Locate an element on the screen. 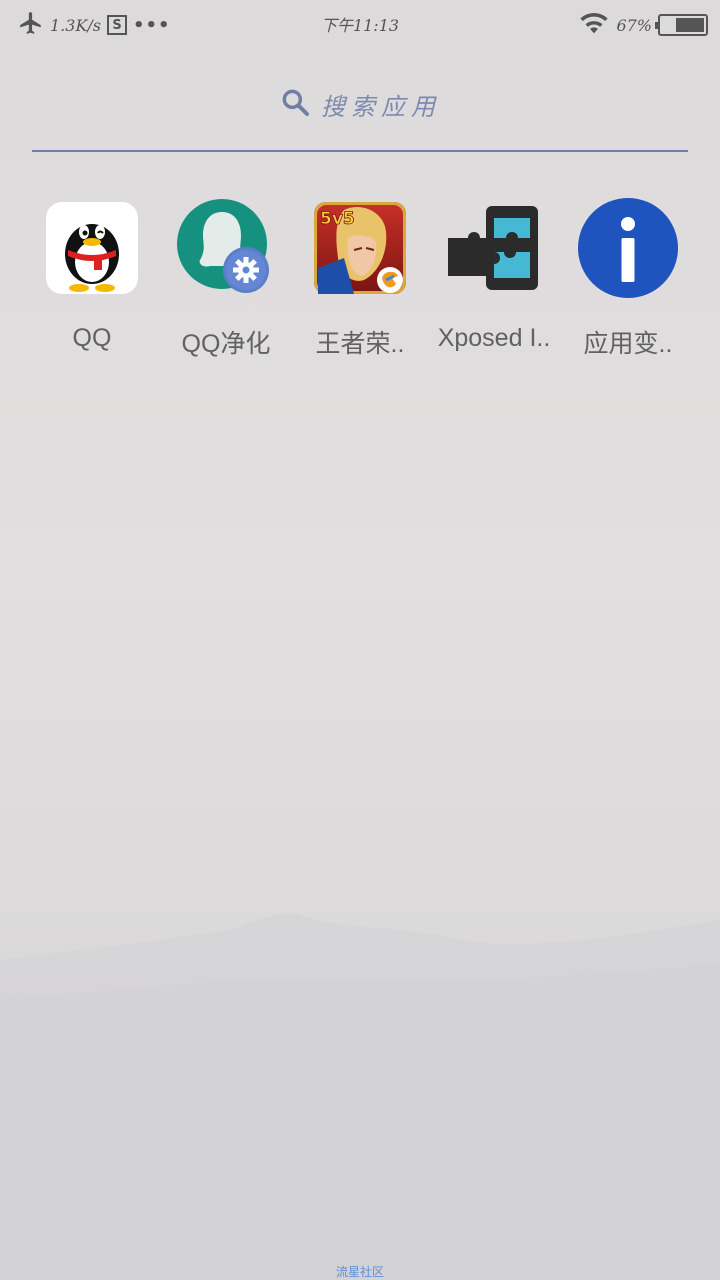 The height and width of the screenshot is (1280, 720). app-info: 应用变.. is located at coordinates (628, 278).